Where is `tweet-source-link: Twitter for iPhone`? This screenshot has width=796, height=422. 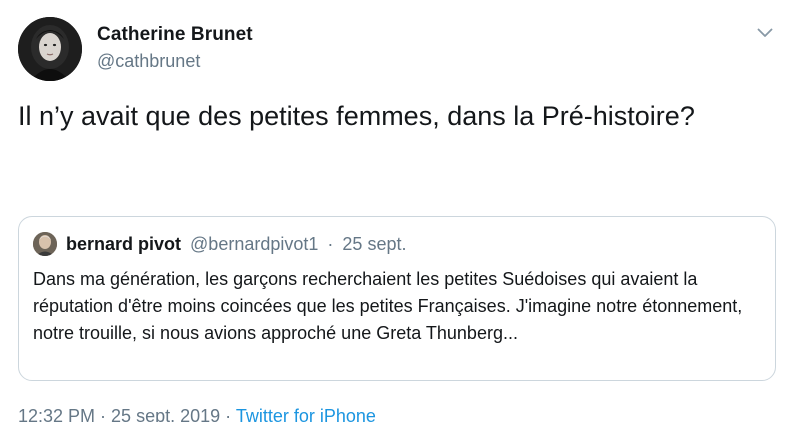 tweet-source-link: Twitter for iPhone is located at coordinates (306, 414).